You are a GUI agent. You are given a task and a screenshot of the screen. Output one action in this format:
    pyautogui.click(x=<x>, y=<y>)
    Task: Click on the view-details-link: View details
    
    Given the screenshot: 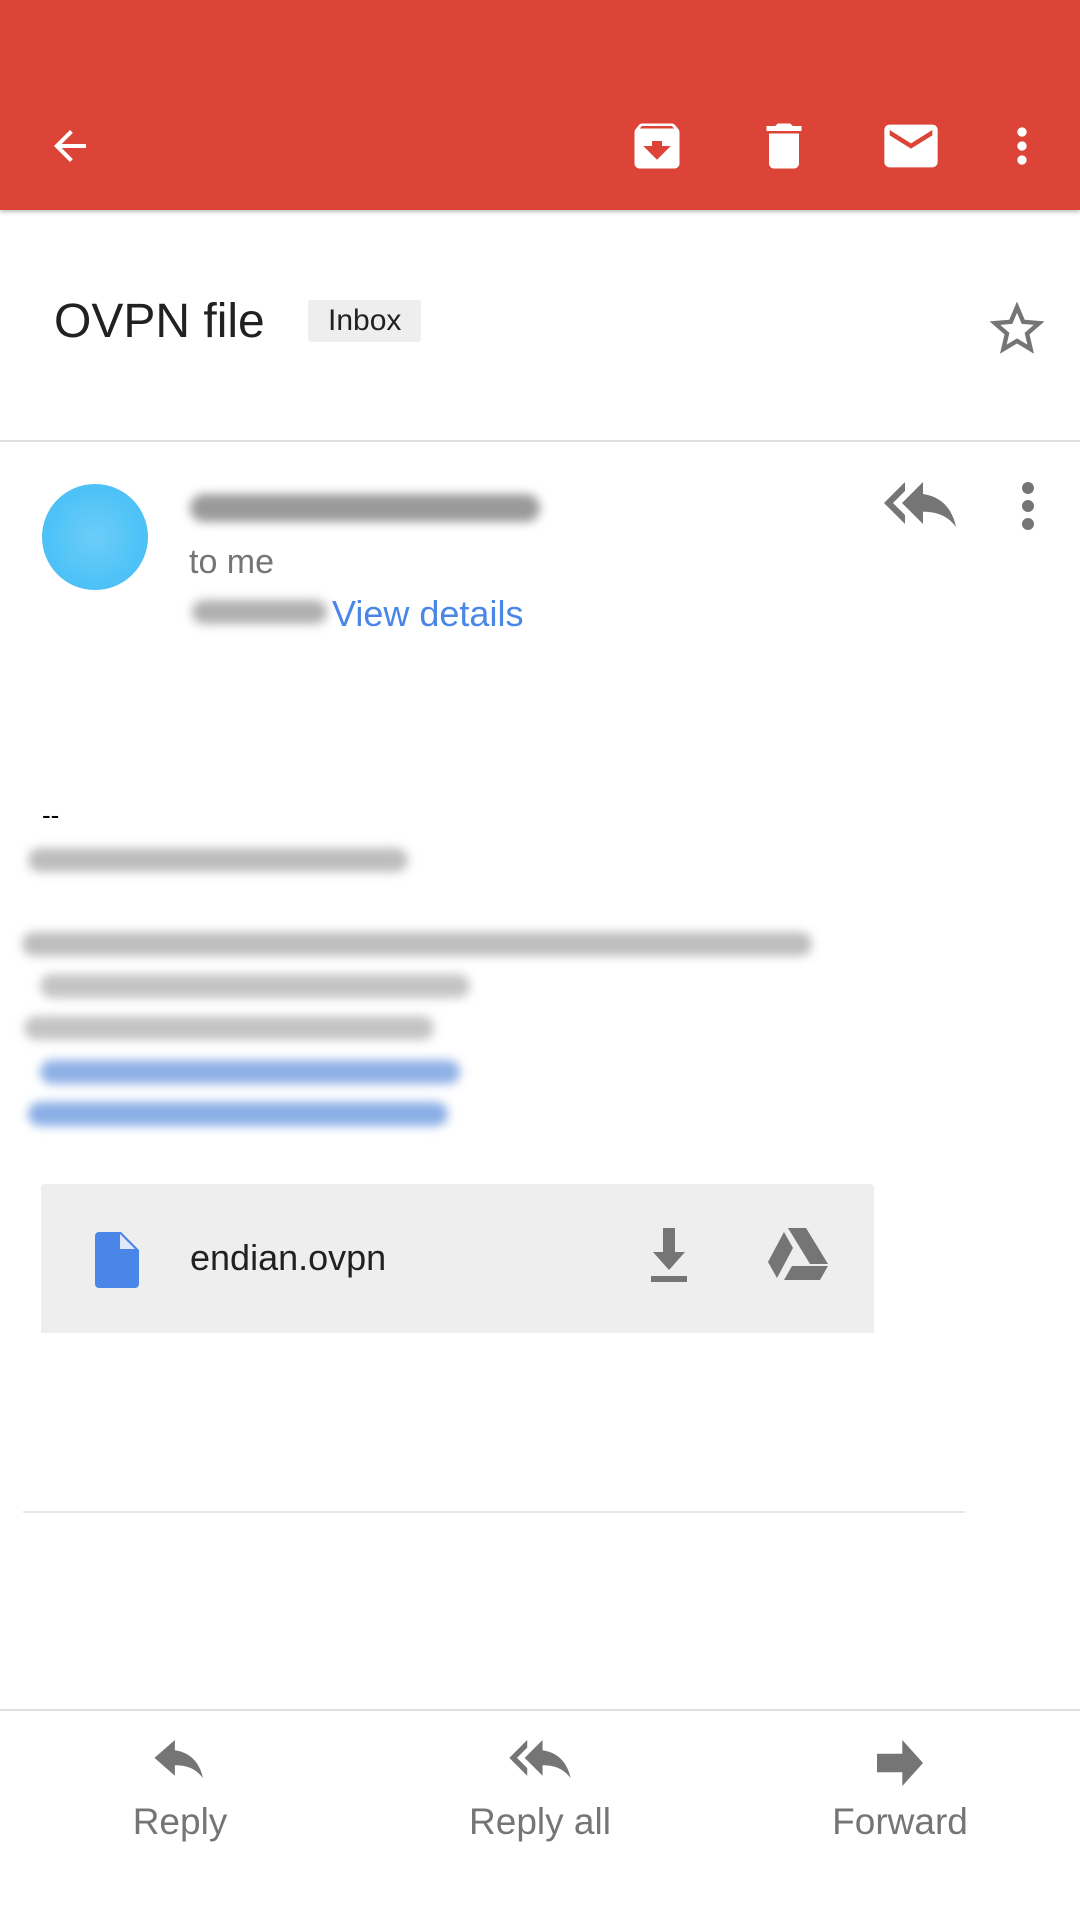 What is the action you would take?
    pyautogui.click(x=427, y=614)
    